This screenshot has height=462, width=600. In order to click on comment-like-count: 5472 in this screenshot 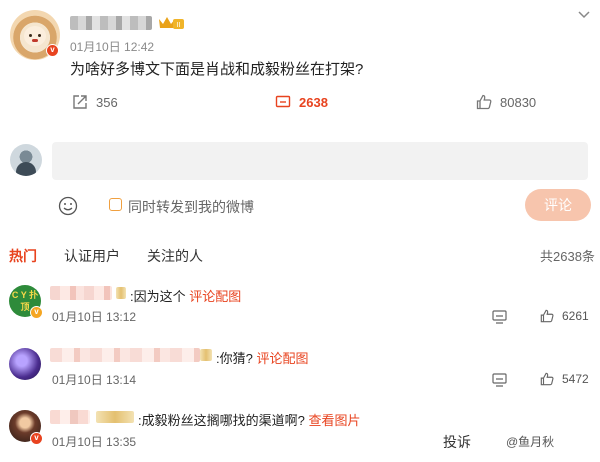, I will do `click(575, 379)`.